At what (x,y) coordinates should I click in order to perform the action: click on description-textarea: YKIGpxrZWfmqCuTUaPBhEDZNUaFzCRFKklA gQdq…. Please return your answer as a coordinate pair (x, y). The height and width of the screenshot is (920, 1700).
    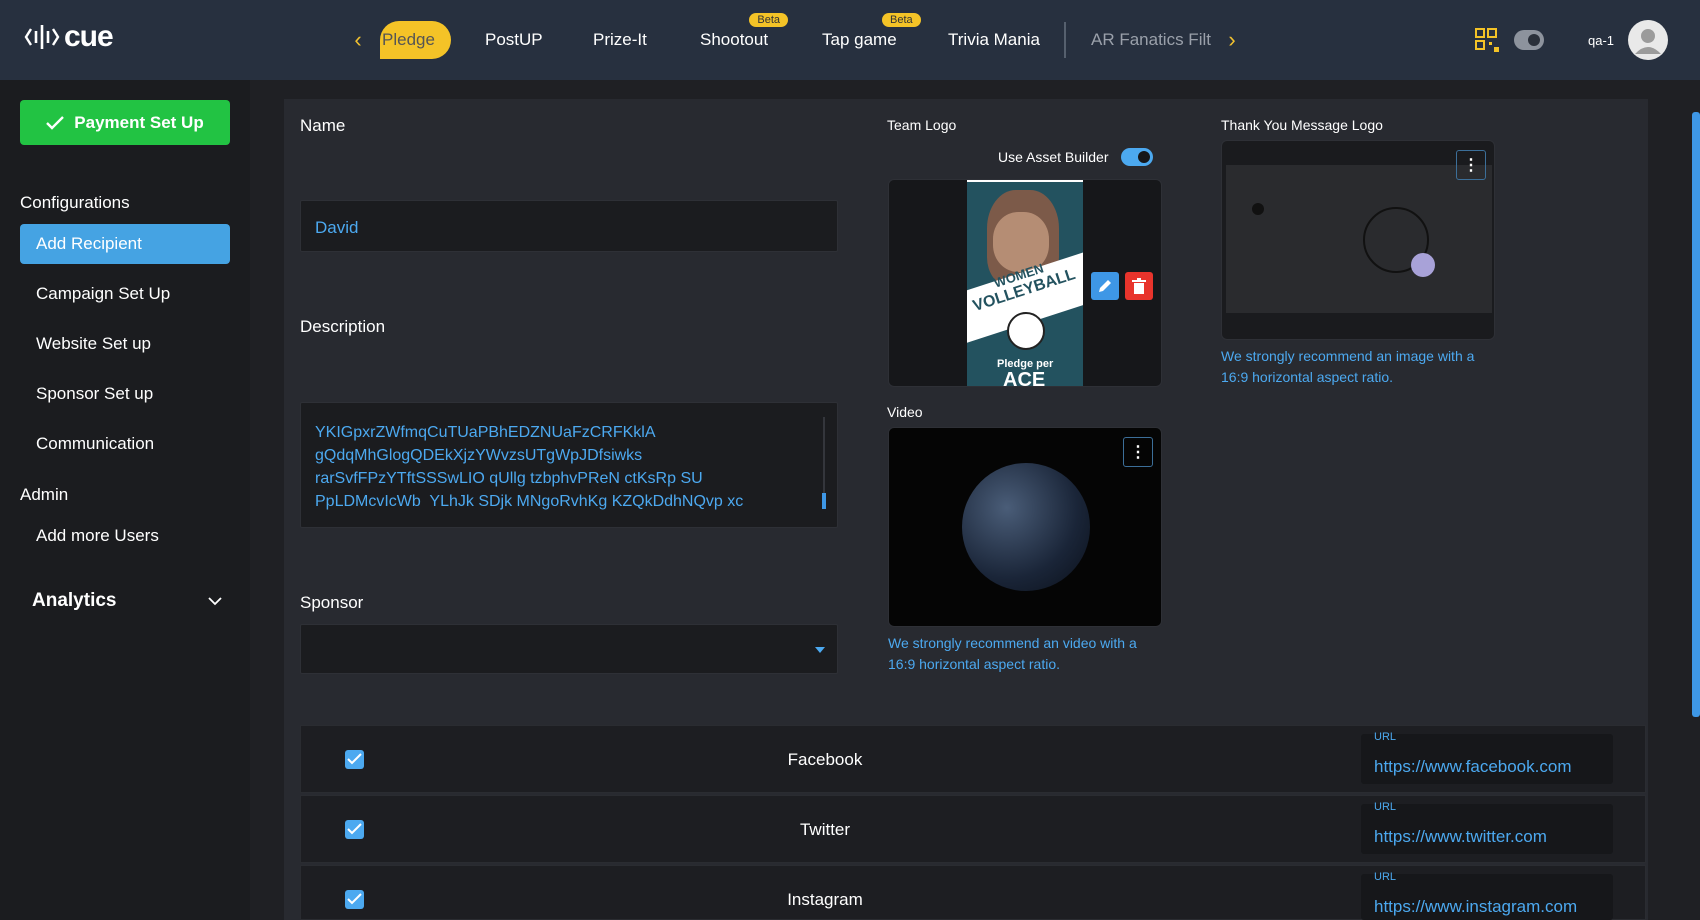
    Looking at the image, I should click on (569, 465).